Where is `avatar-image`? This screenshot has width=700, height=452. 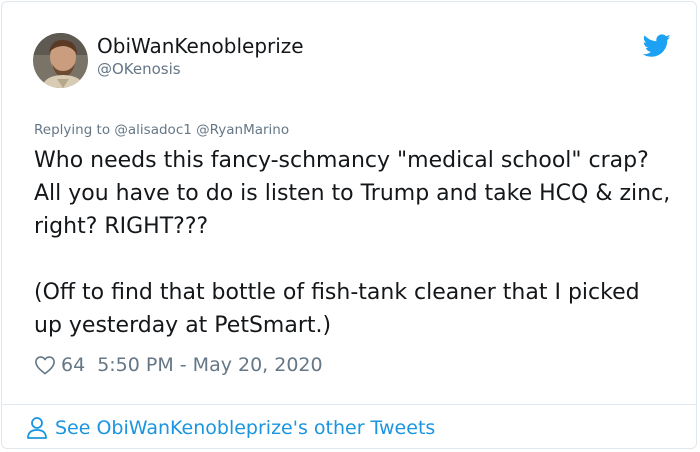 avatar-image is located at coordinates (60, 60).